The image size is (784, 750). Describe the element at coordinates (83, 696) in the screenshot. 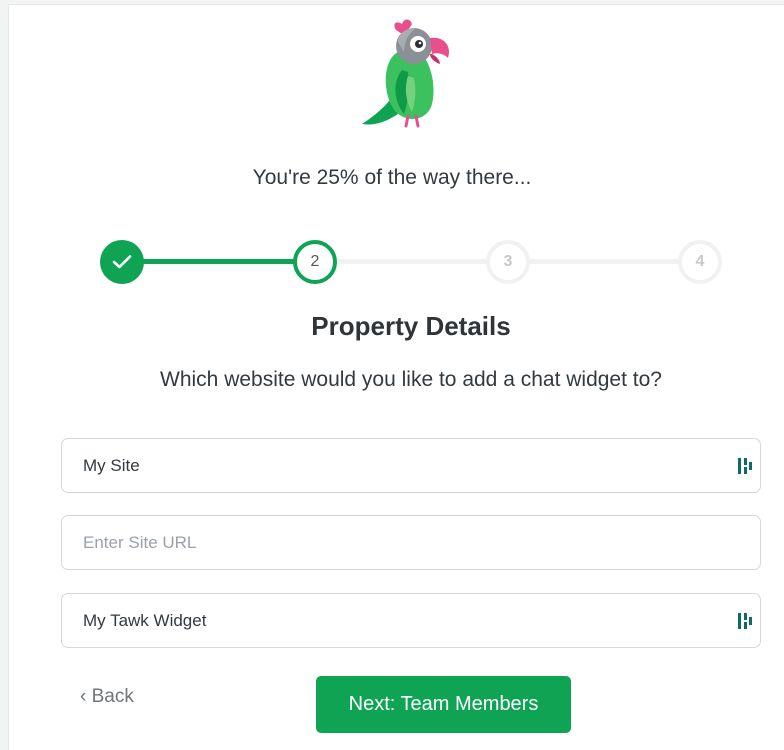

I see `chevron-left-icon: ‹` at that location.